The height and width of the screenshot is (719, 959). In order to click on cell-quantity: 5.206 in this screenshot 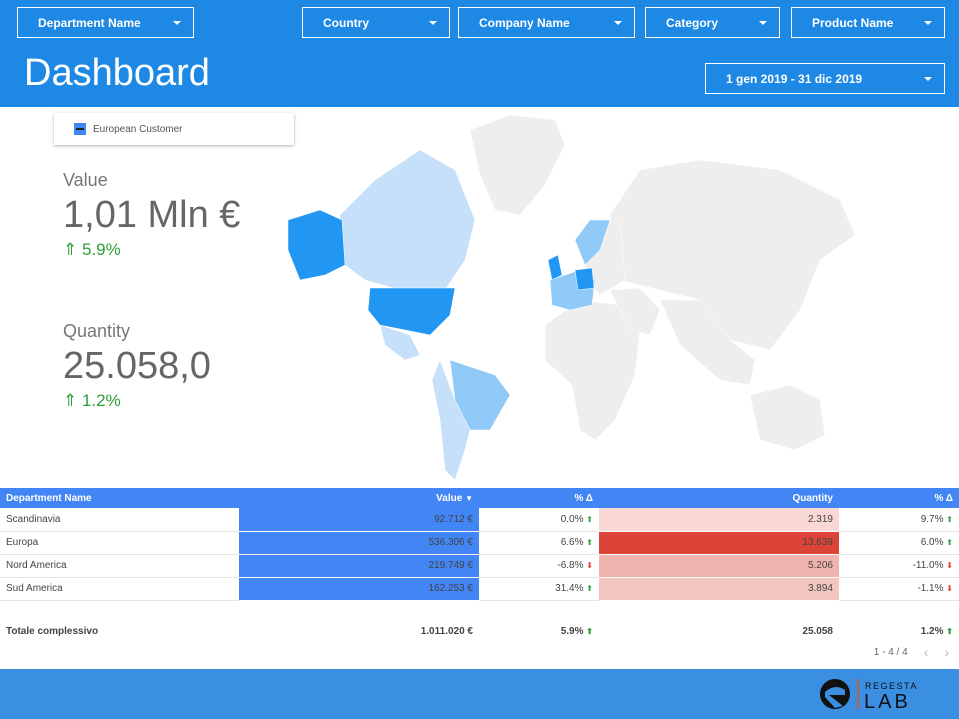, I will do `click(719, 566)`.